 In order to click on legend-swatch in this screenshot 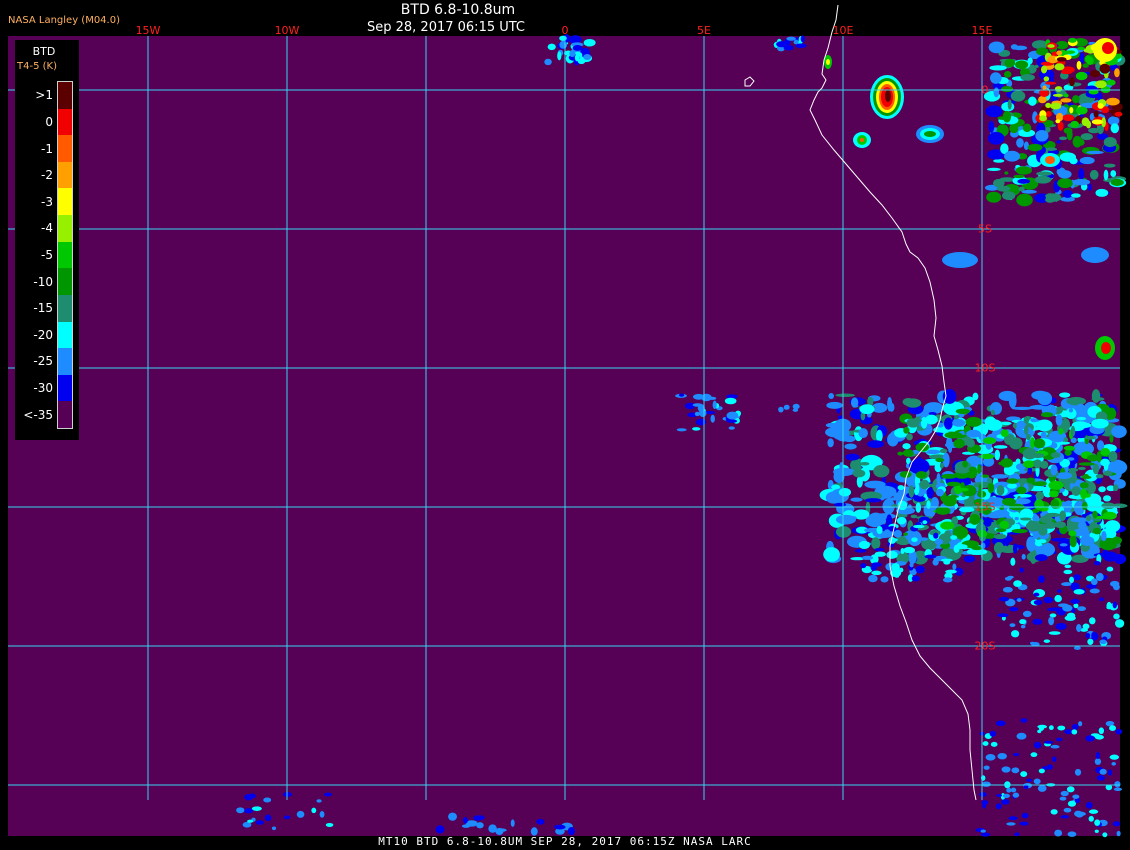, I will do `click(65, 335)`.